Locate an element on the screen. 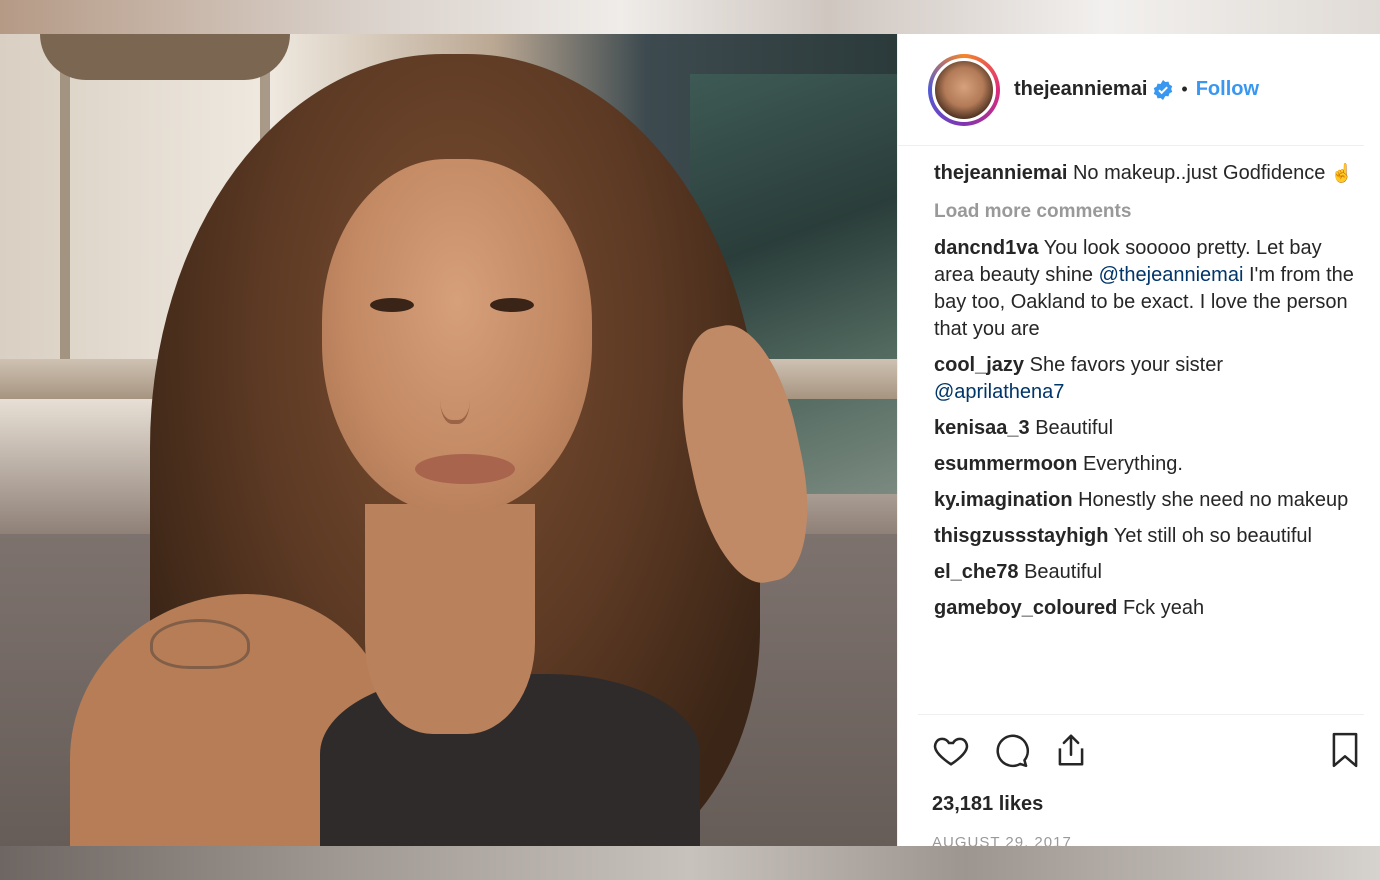 The height and width of the screenshot is (880, 1380). comment-mention: @aprilathena7 is located at coordinates (999, 392).